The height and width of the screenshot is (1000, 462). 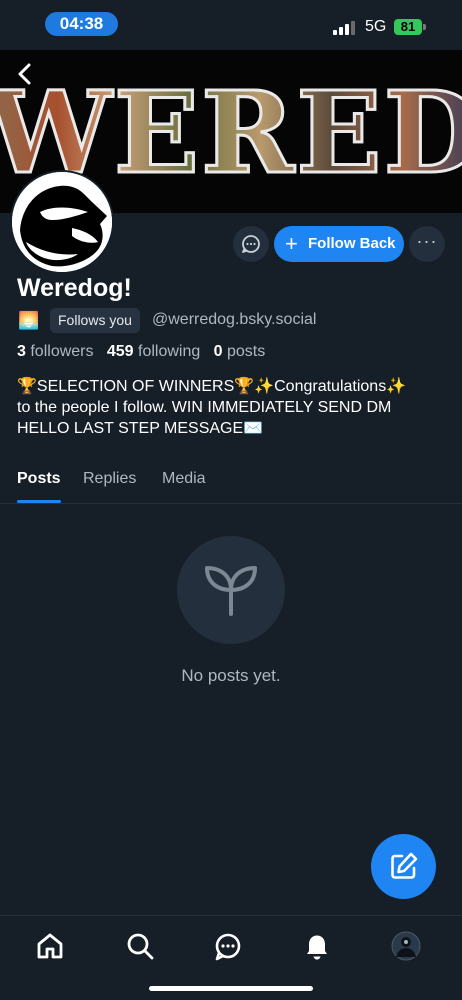 I want to click on compose-icon, so click(x=404, y=865).